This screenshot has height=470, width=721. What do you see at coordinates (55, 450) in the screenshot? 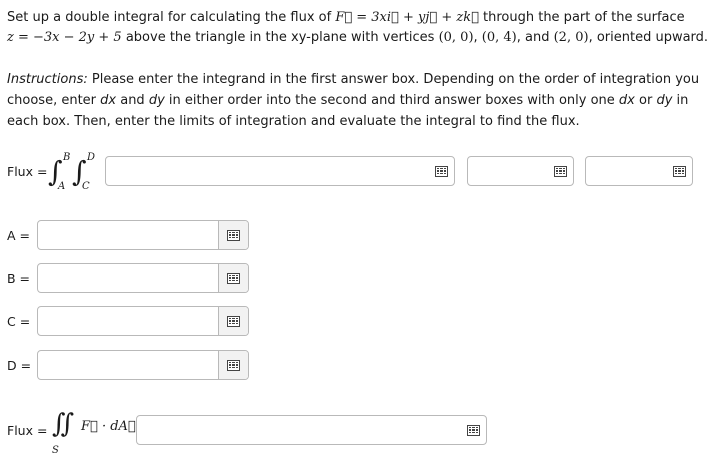
I see `surface-subscript: S` at bounding box center [55, 450].